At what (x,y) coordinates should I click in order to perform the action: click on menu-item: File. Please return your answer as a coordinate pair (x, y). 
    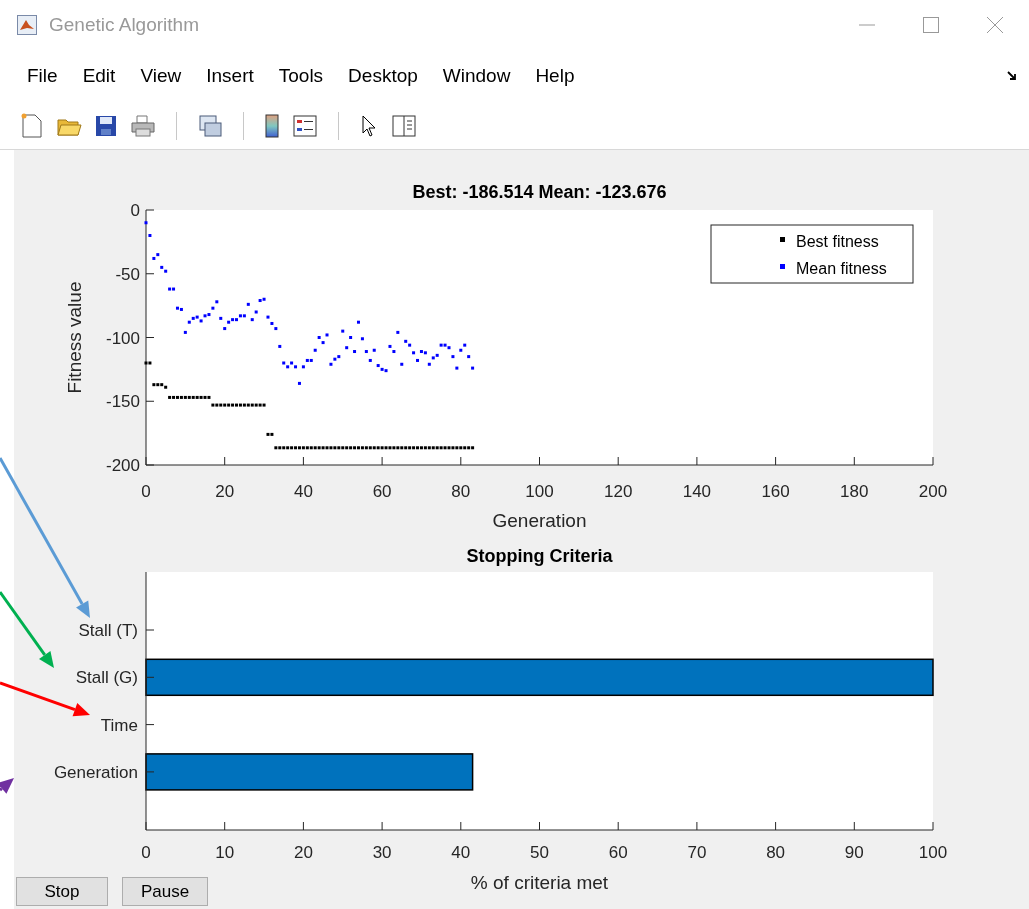
    Looking at the image, I should click on (42, 76).